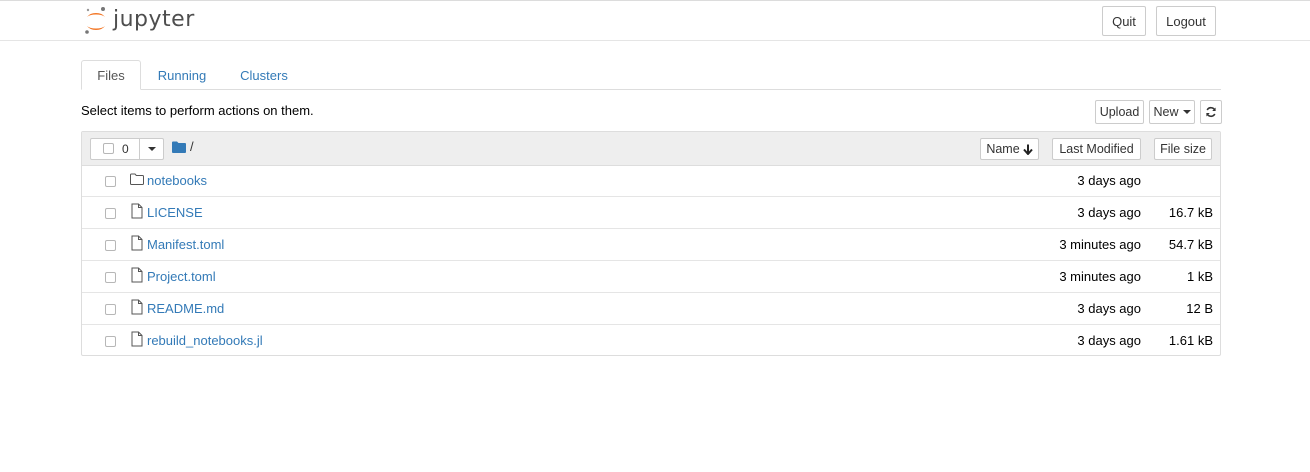  Describe the element at coordinates (192, 146) in the screenshot. I see `breadcrumb-root: /` at that location.